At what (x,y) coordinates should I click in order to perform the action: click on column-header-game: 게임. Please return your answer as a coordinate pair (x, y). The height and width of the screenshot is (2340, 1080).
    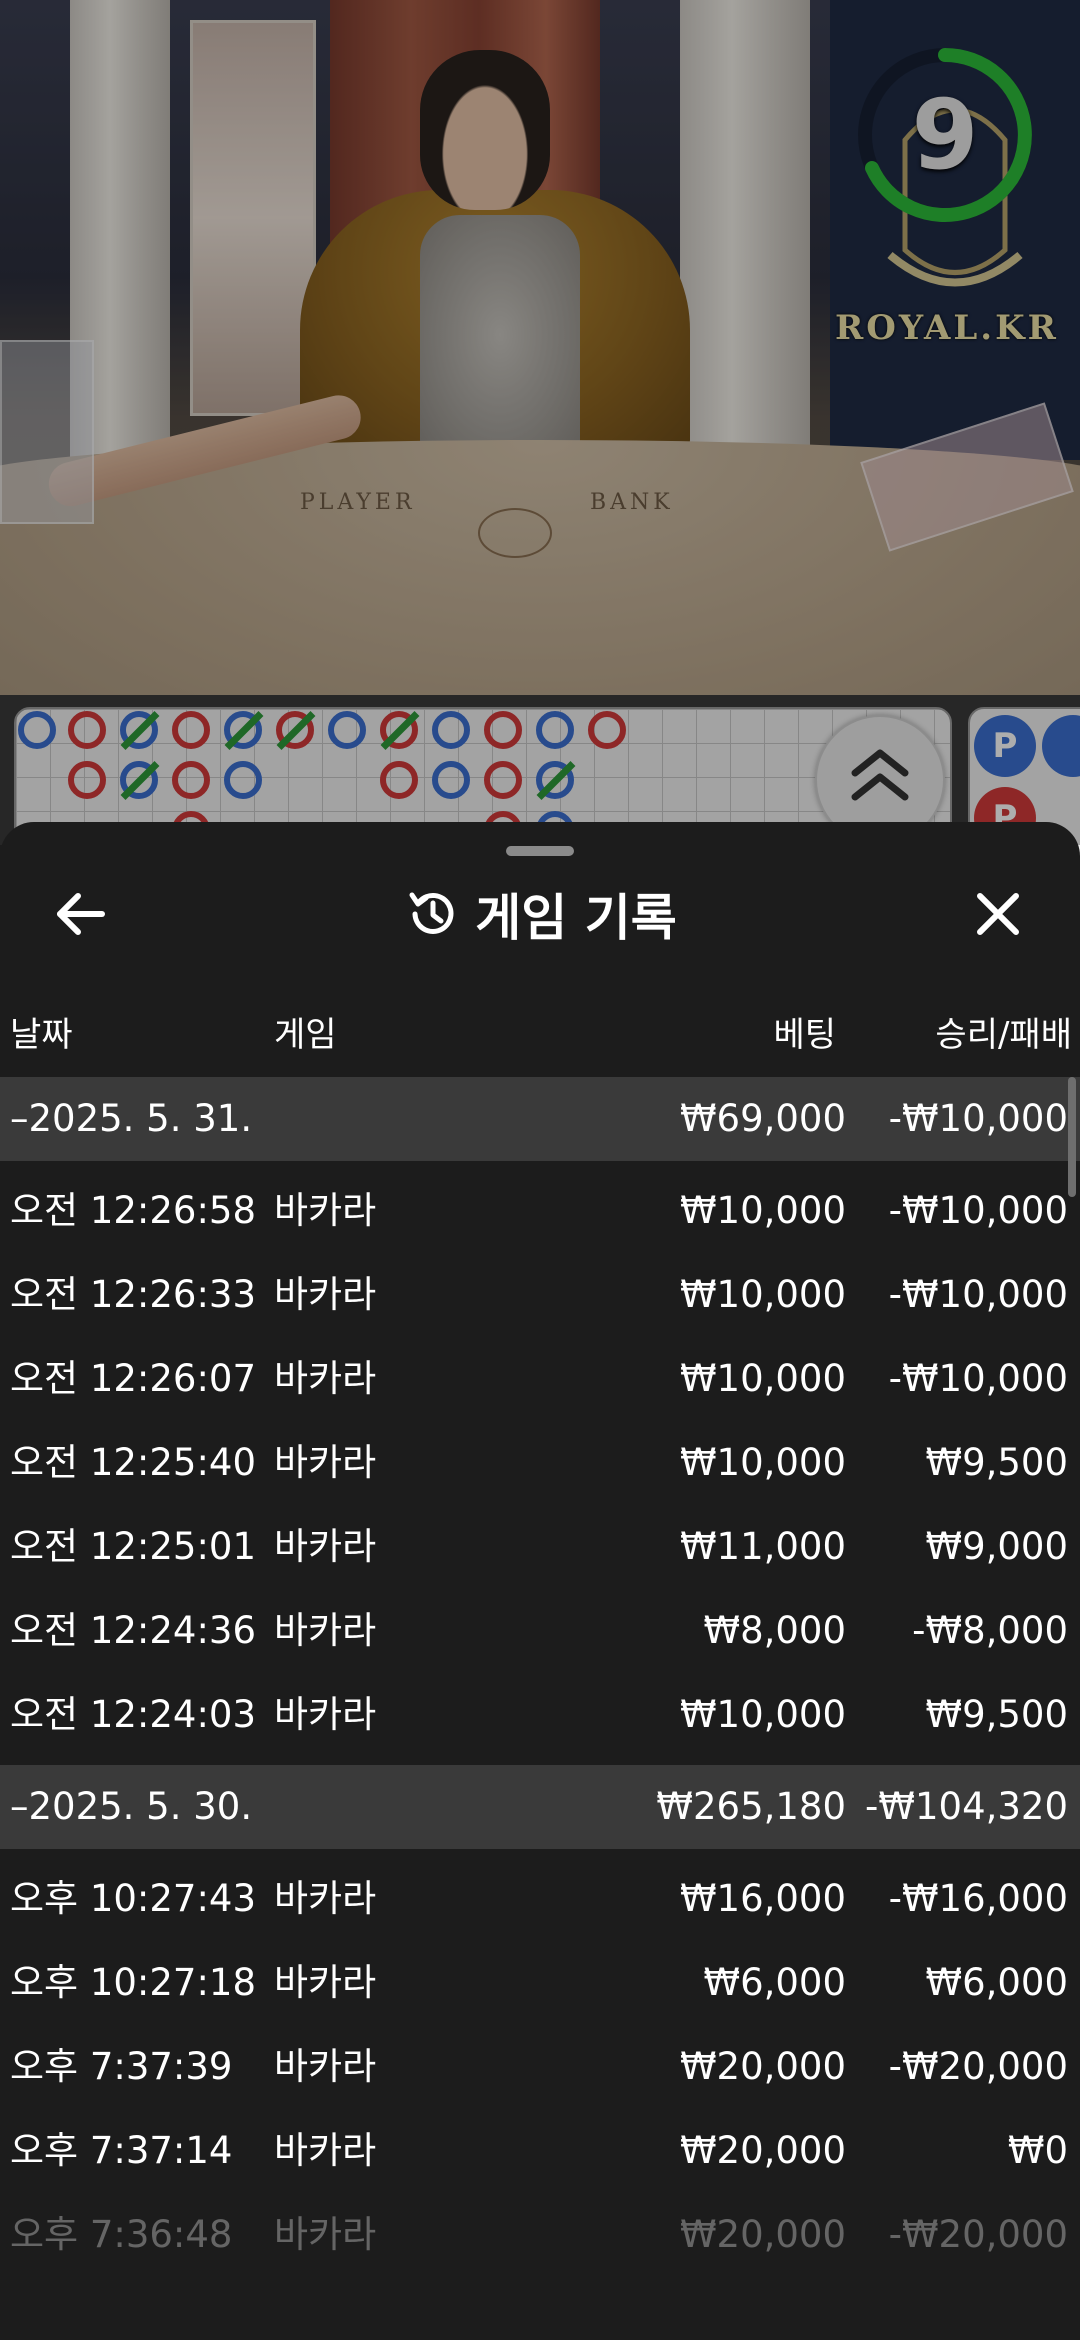
    Looking at the image, I should click on (305, 1035).